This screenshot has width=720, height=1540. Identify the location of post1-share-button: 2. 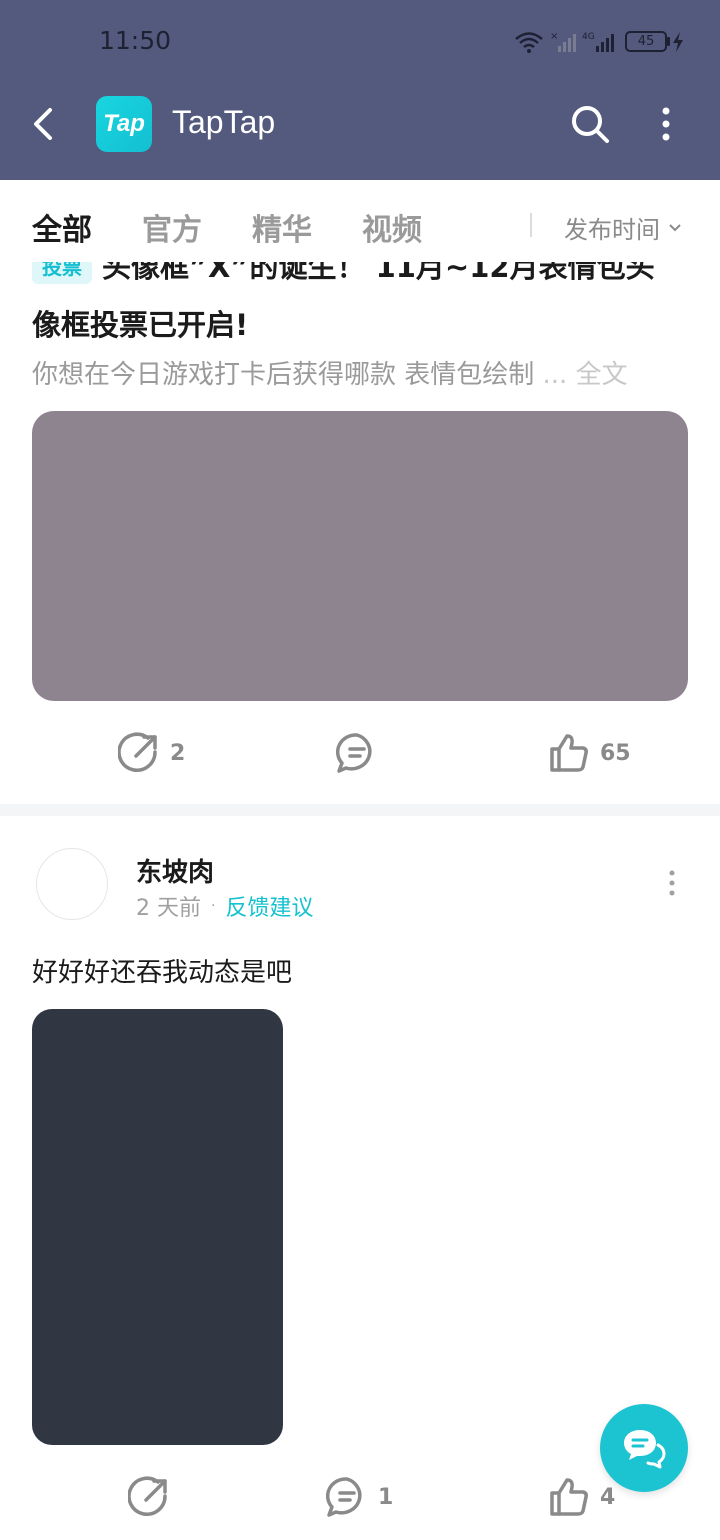
(151, 753).